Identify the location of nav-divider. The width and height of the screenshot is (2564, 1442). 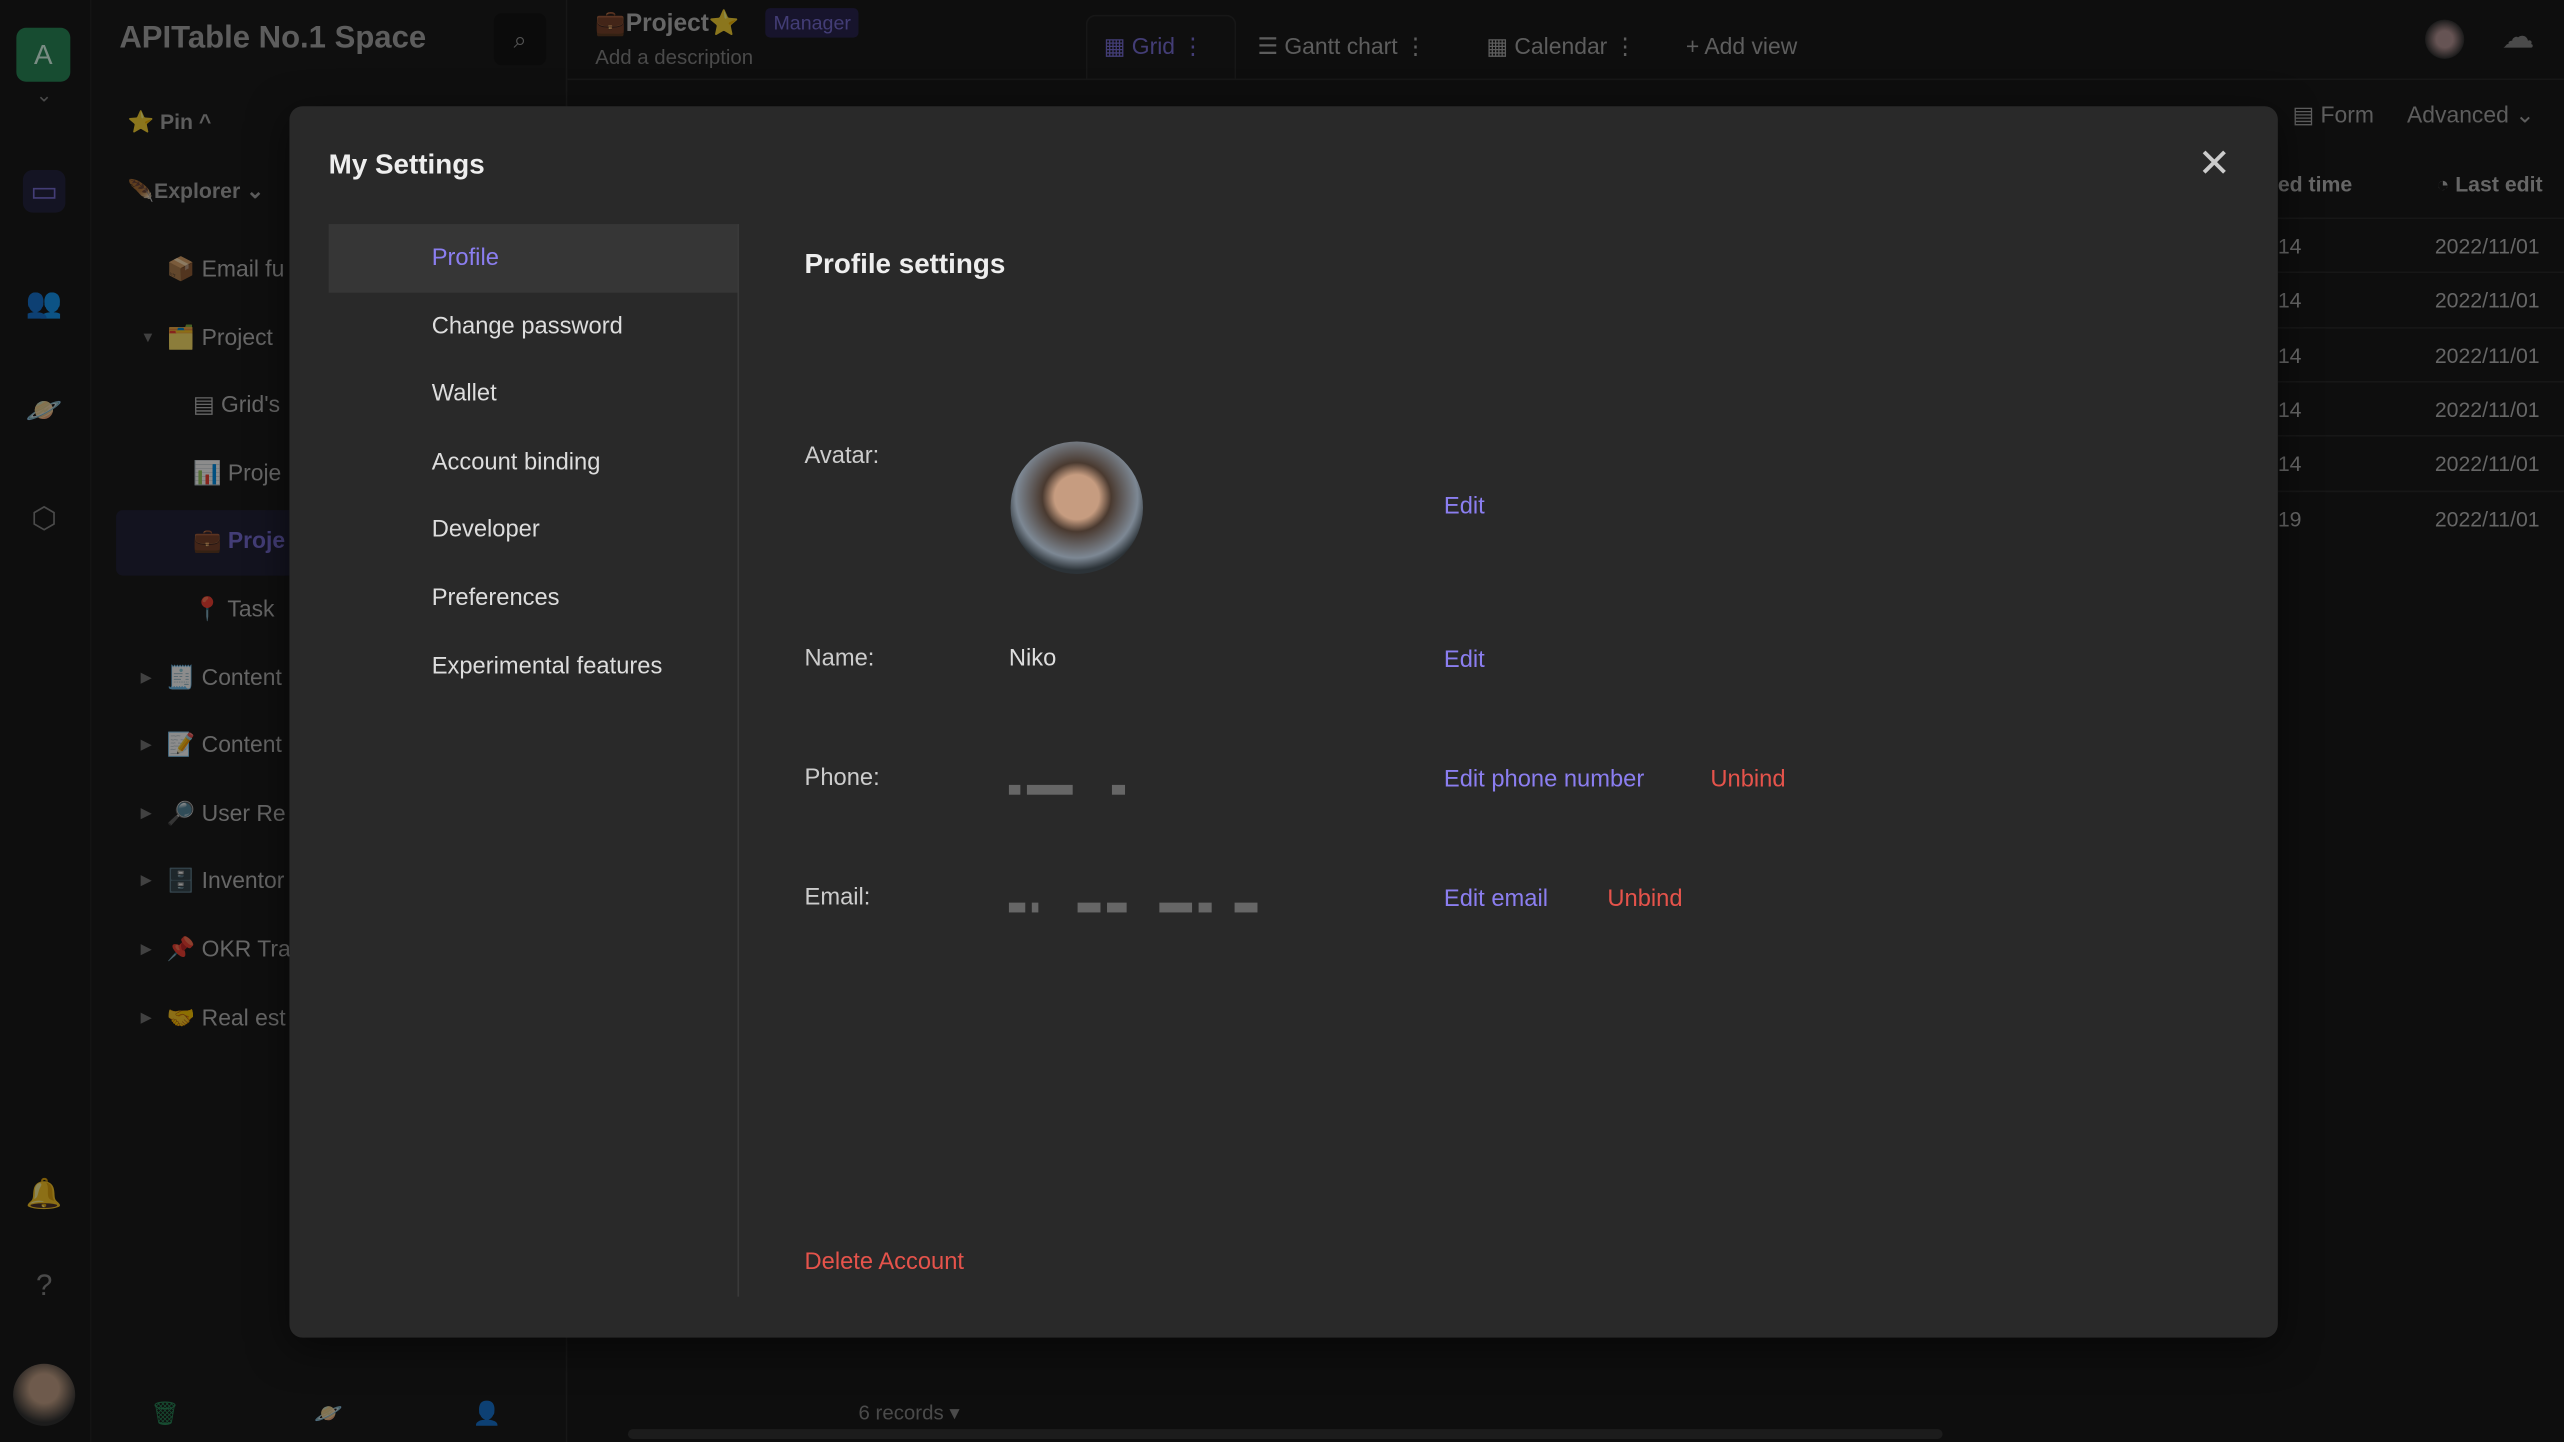
(738, 760).